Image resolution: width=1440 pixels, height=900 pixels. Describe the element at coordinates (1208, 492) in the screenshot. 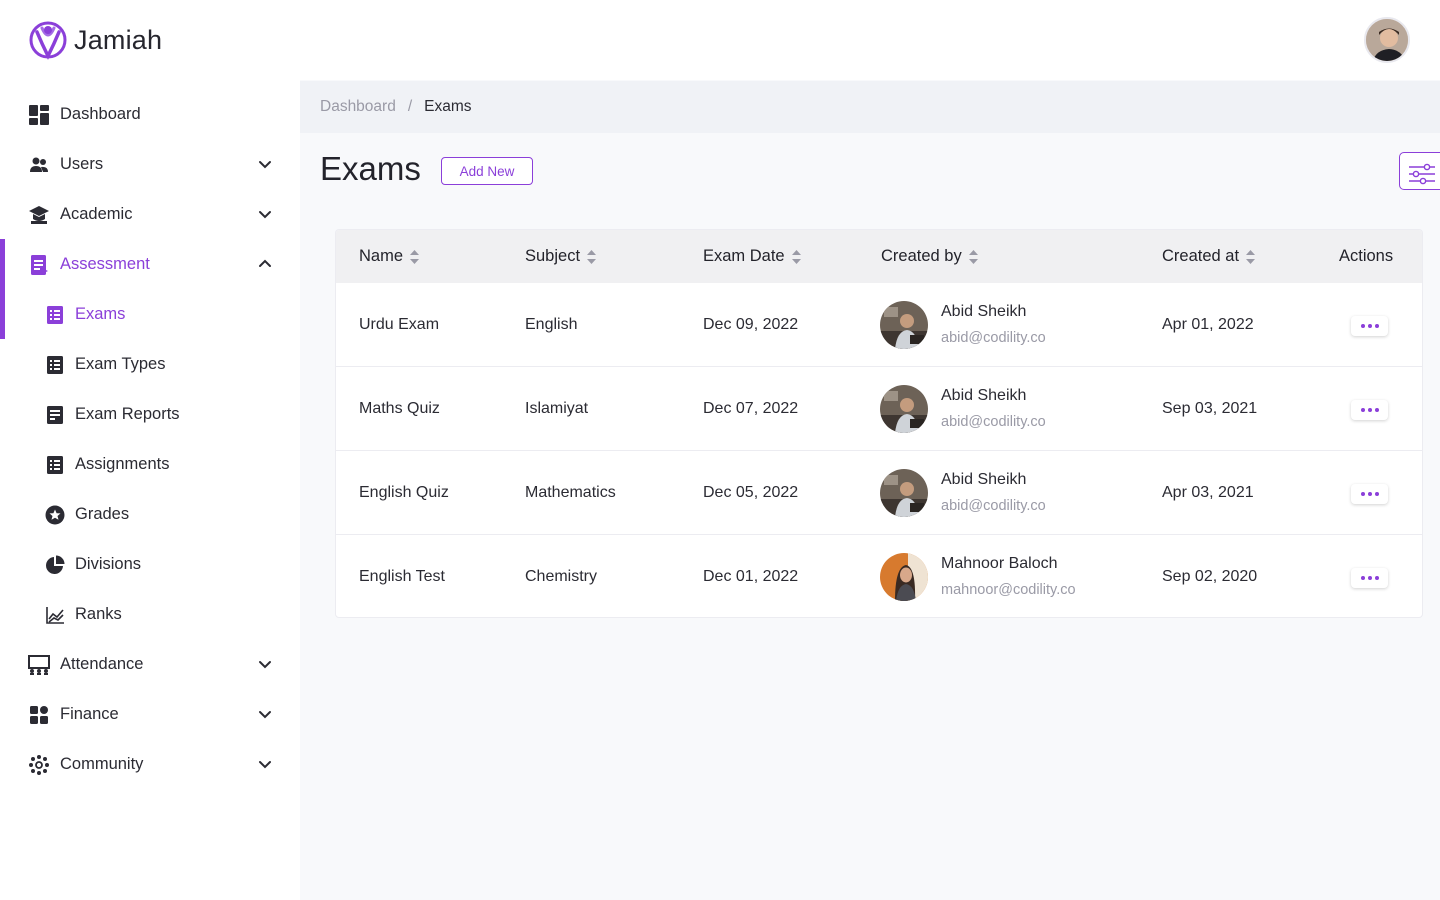

I see `created-at: Apr 03, 2021` at that location.